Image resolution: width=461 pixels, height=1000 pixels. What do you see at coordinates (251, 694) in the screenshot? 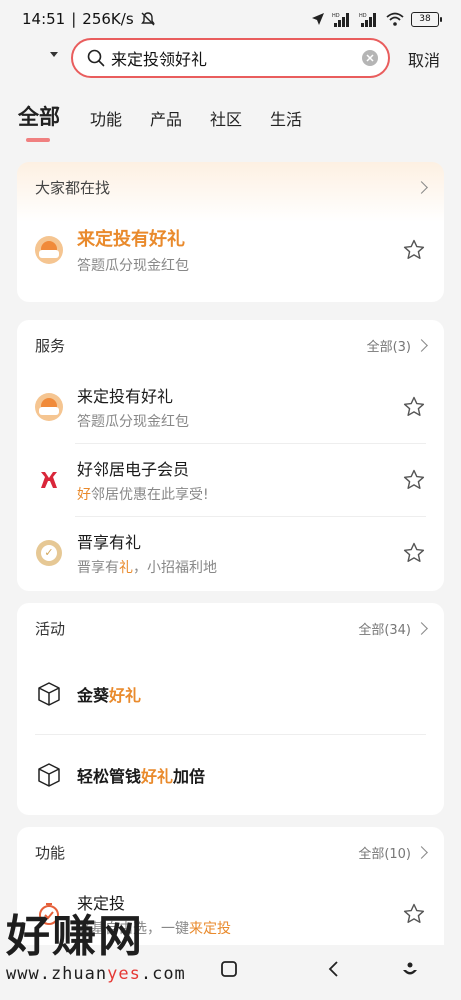
I see `item-title: 金葵好礼` at bounding box center [251, 694].